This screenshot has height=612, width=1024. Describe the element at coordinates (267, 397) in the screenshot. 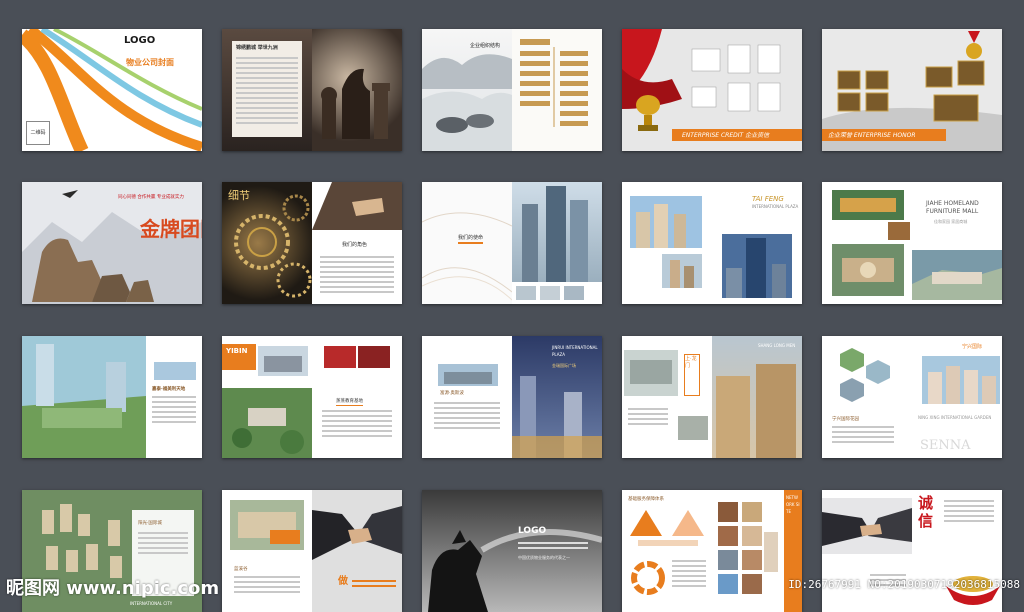

I see `yibin-left-page: YIBIN` at that location.